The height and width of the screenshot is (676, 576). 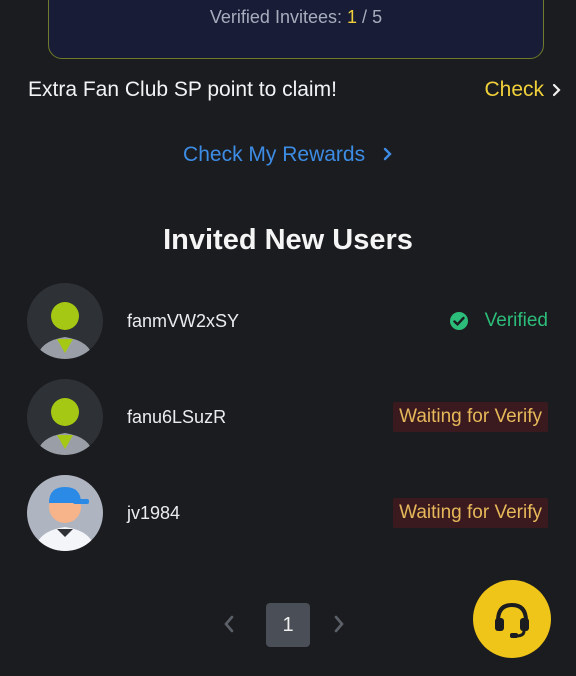 I want to click on current-page-button: 1, so click(x=288, y=625).